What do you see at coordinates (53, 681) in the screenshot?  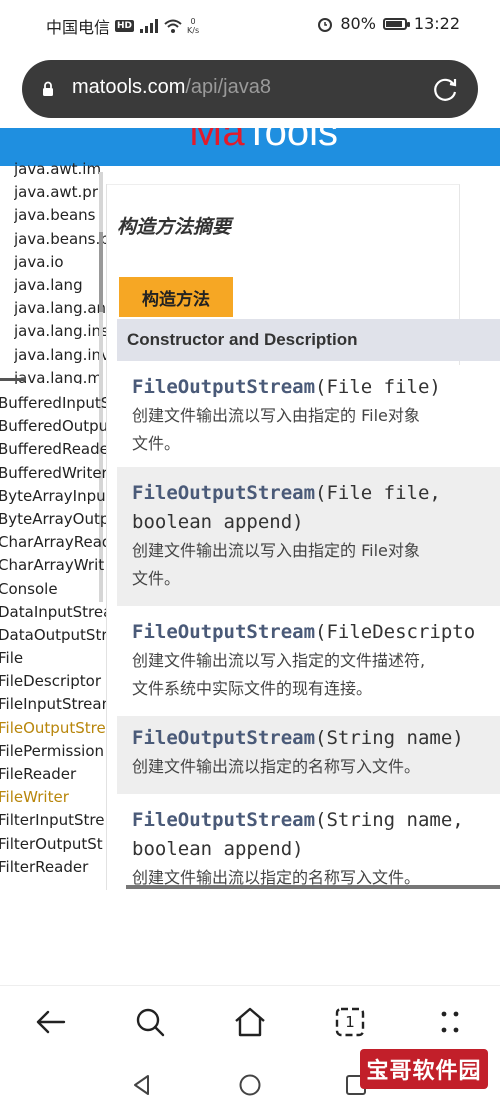 I see `class-item: FileDescriptor` at bounding box center [53, 681].